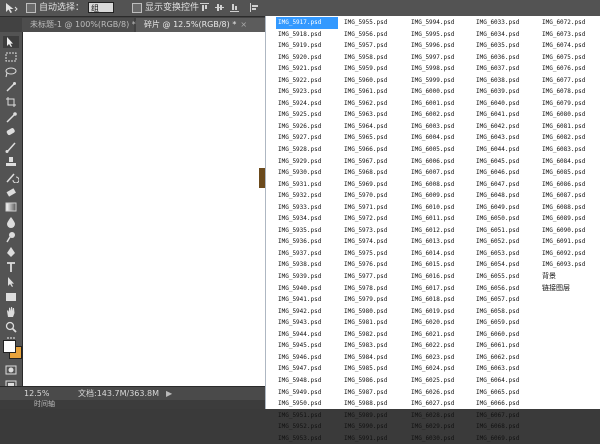 This screenshot has width=600, height=444. I want to click on file-list-item: IMG_6074.psd, so click(570, 46).